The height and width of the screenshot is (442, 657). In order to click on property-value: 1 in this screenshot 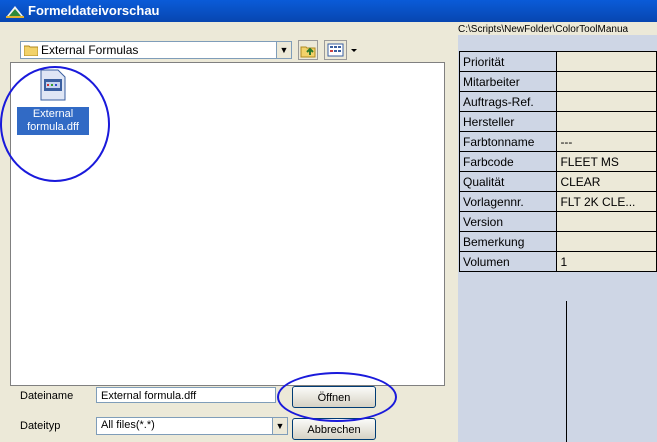, I will do `click(606, 261)`.